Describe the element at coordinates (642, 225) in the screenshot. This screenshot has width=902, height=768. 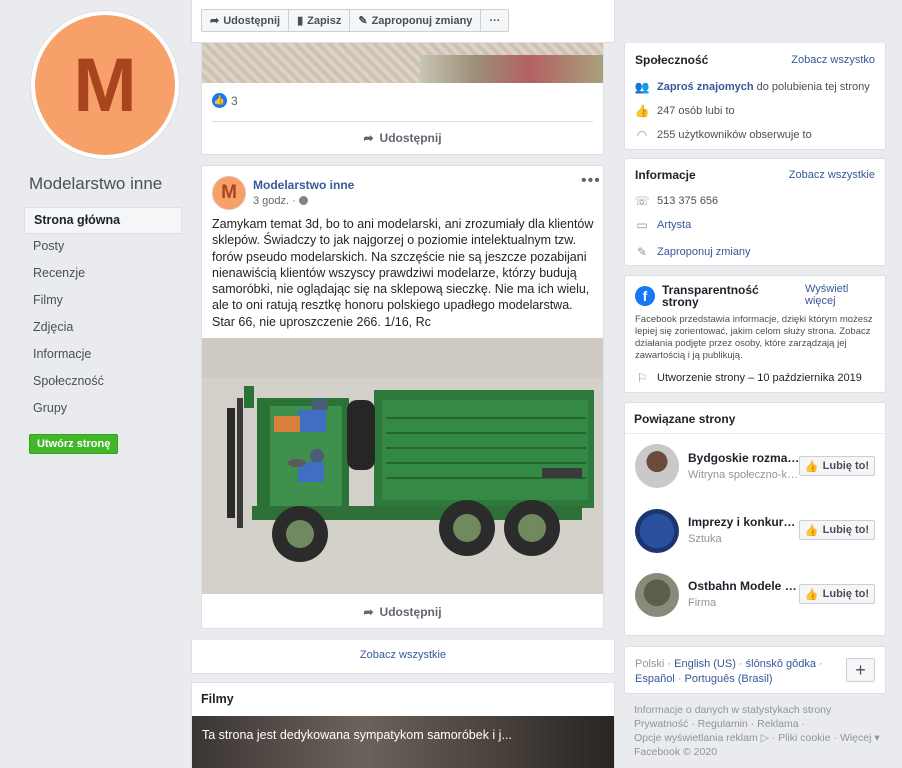
I see `category-icon: ▭` at that location.